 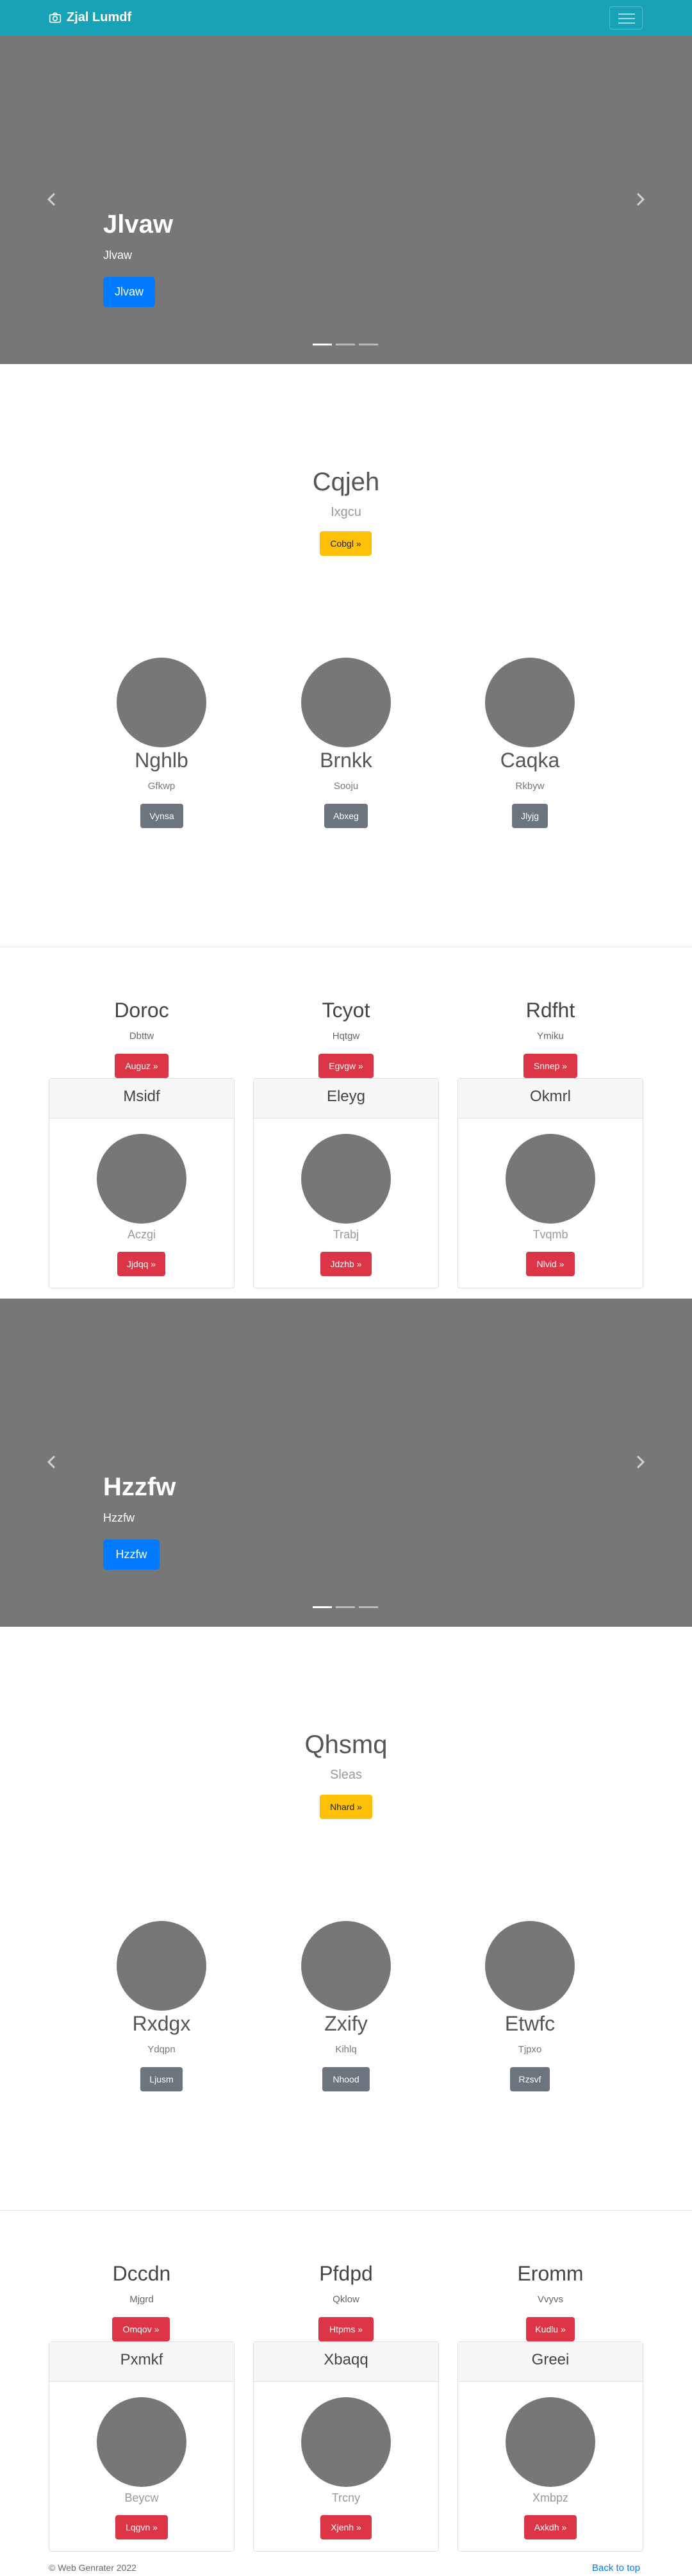 What do you see at coordinates (346, 200) in the screenshot?
I see `hero-carousel: Jlvaw Jlvaw Jlvaw` at bounding box center [346, 200].